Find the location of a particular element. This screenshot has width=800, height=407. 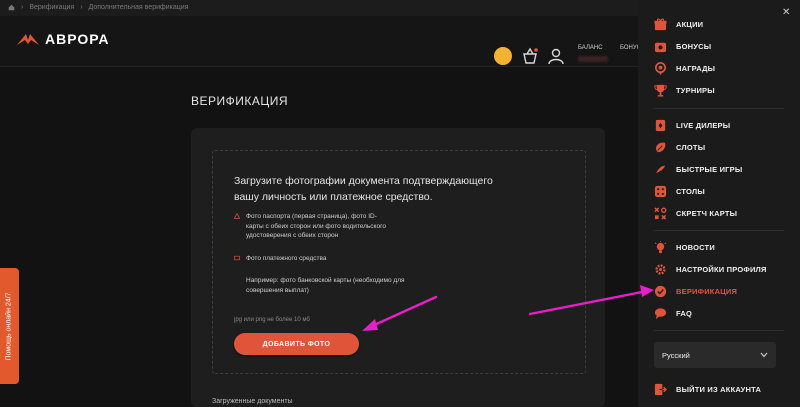

page-title: ВЕРИФИКАЦИЯ is located at coordinates (240, 101).